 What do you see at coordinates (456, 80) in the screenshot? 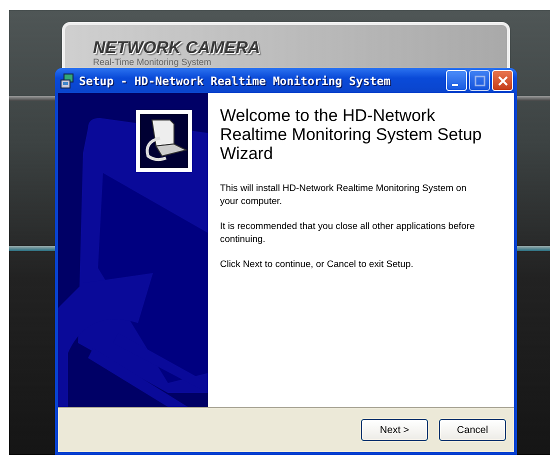
I see `minimize-button` at bounding box center [456, 80].